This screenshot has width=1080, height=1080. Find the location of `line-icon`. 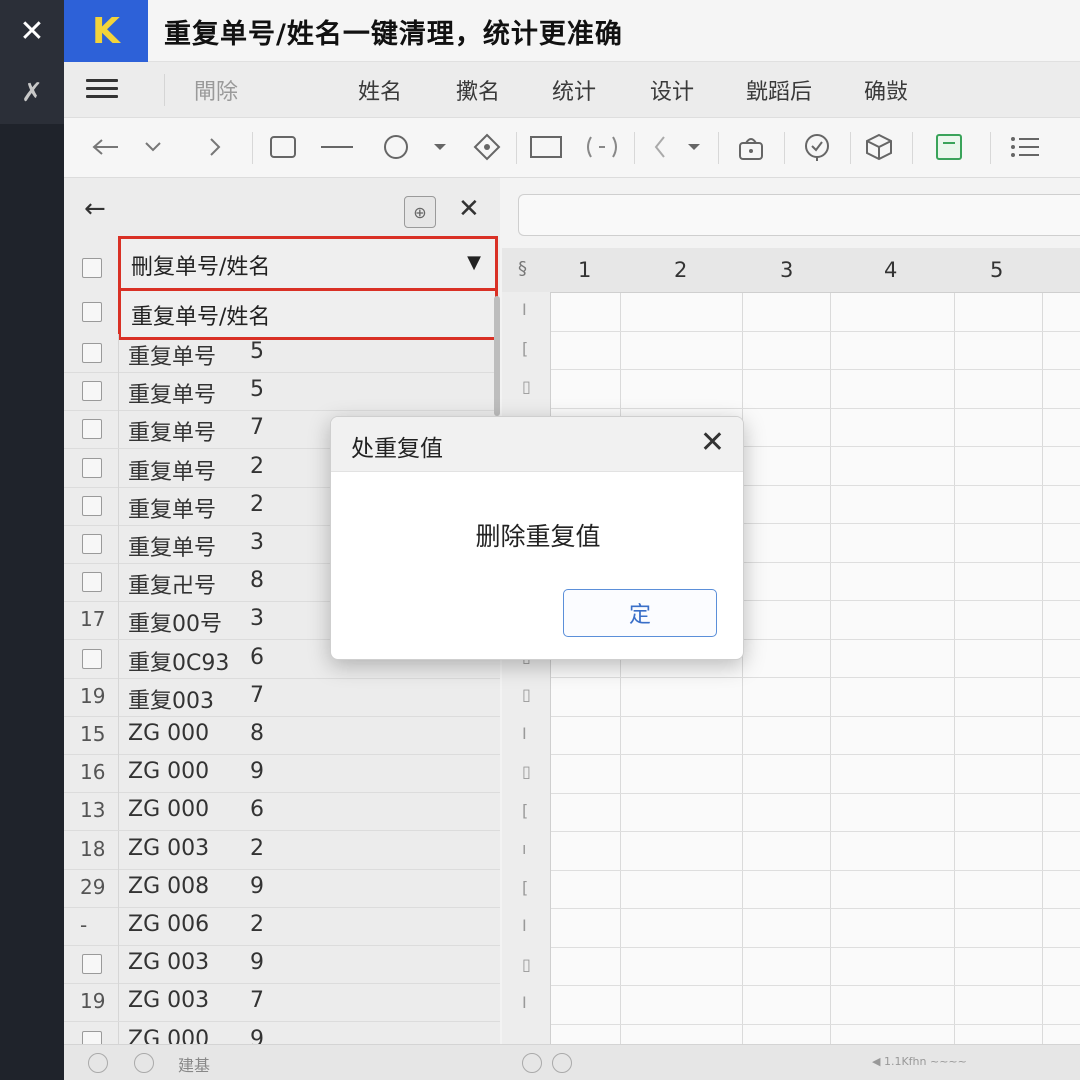

line-icon is located at coordinates (337, 147).